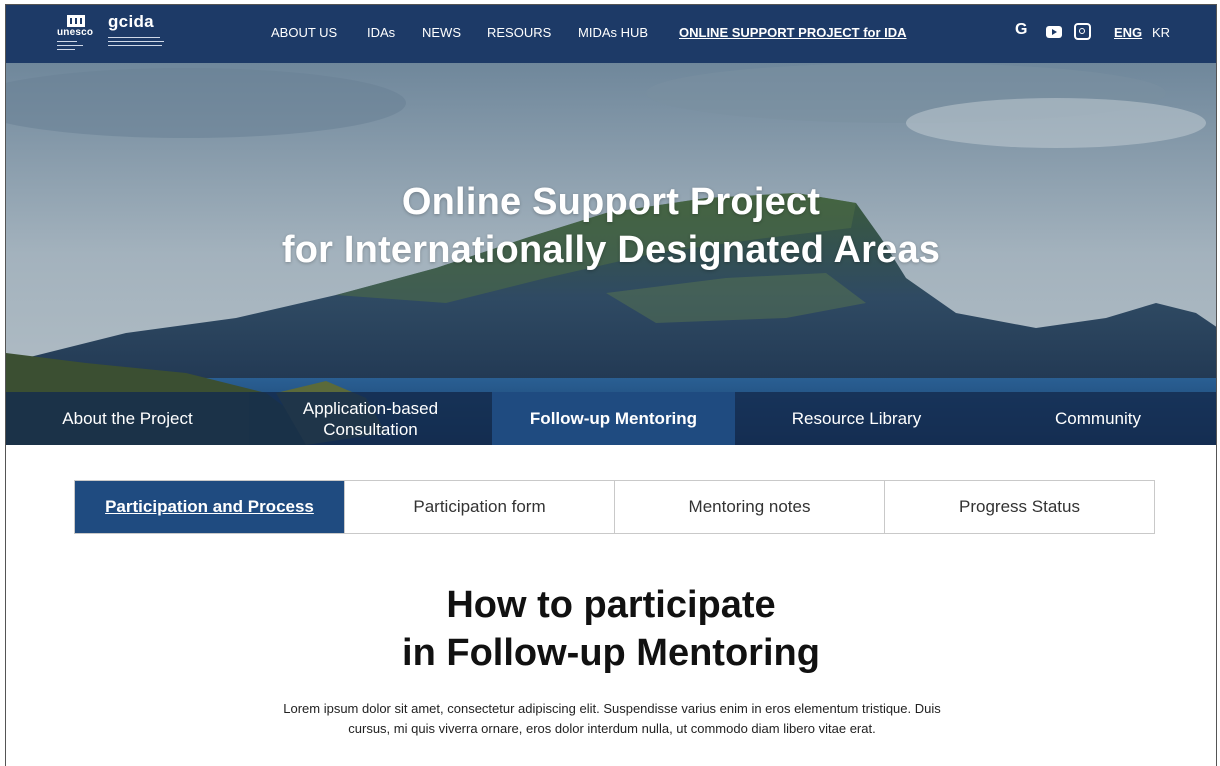 The height and width of the screenshot is (766, 1220). I want to click on tab-label: Application-based Consultation, so click(370, 419).